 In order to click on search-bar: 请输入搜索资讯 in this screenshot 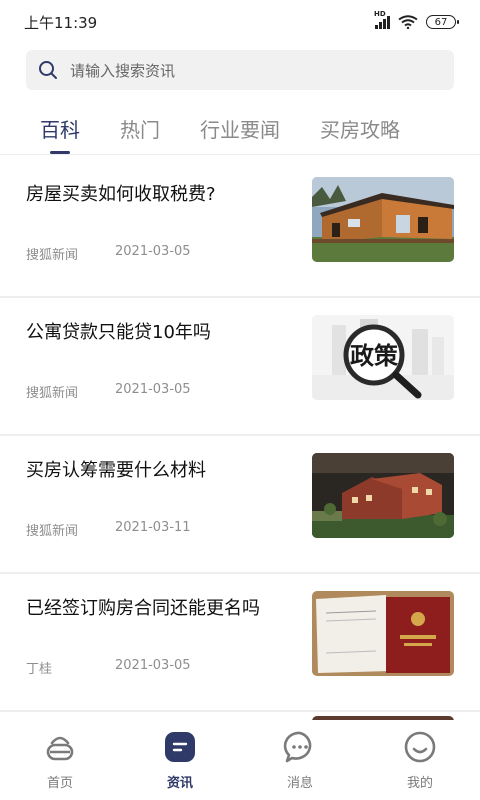, I will do `click(240, 70)`.